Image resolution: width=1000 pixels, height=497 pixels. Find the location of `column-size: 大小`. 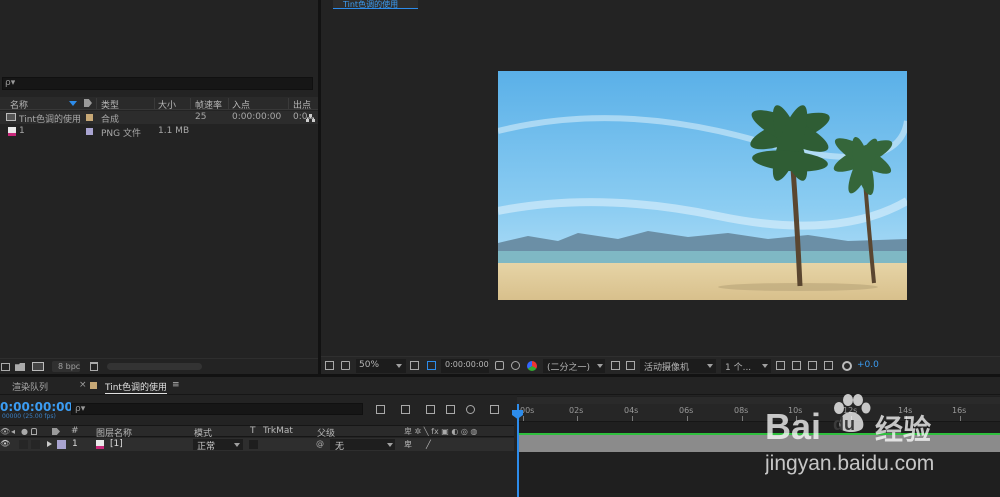

column-size: 大小 is located at coordinates (167, 104).